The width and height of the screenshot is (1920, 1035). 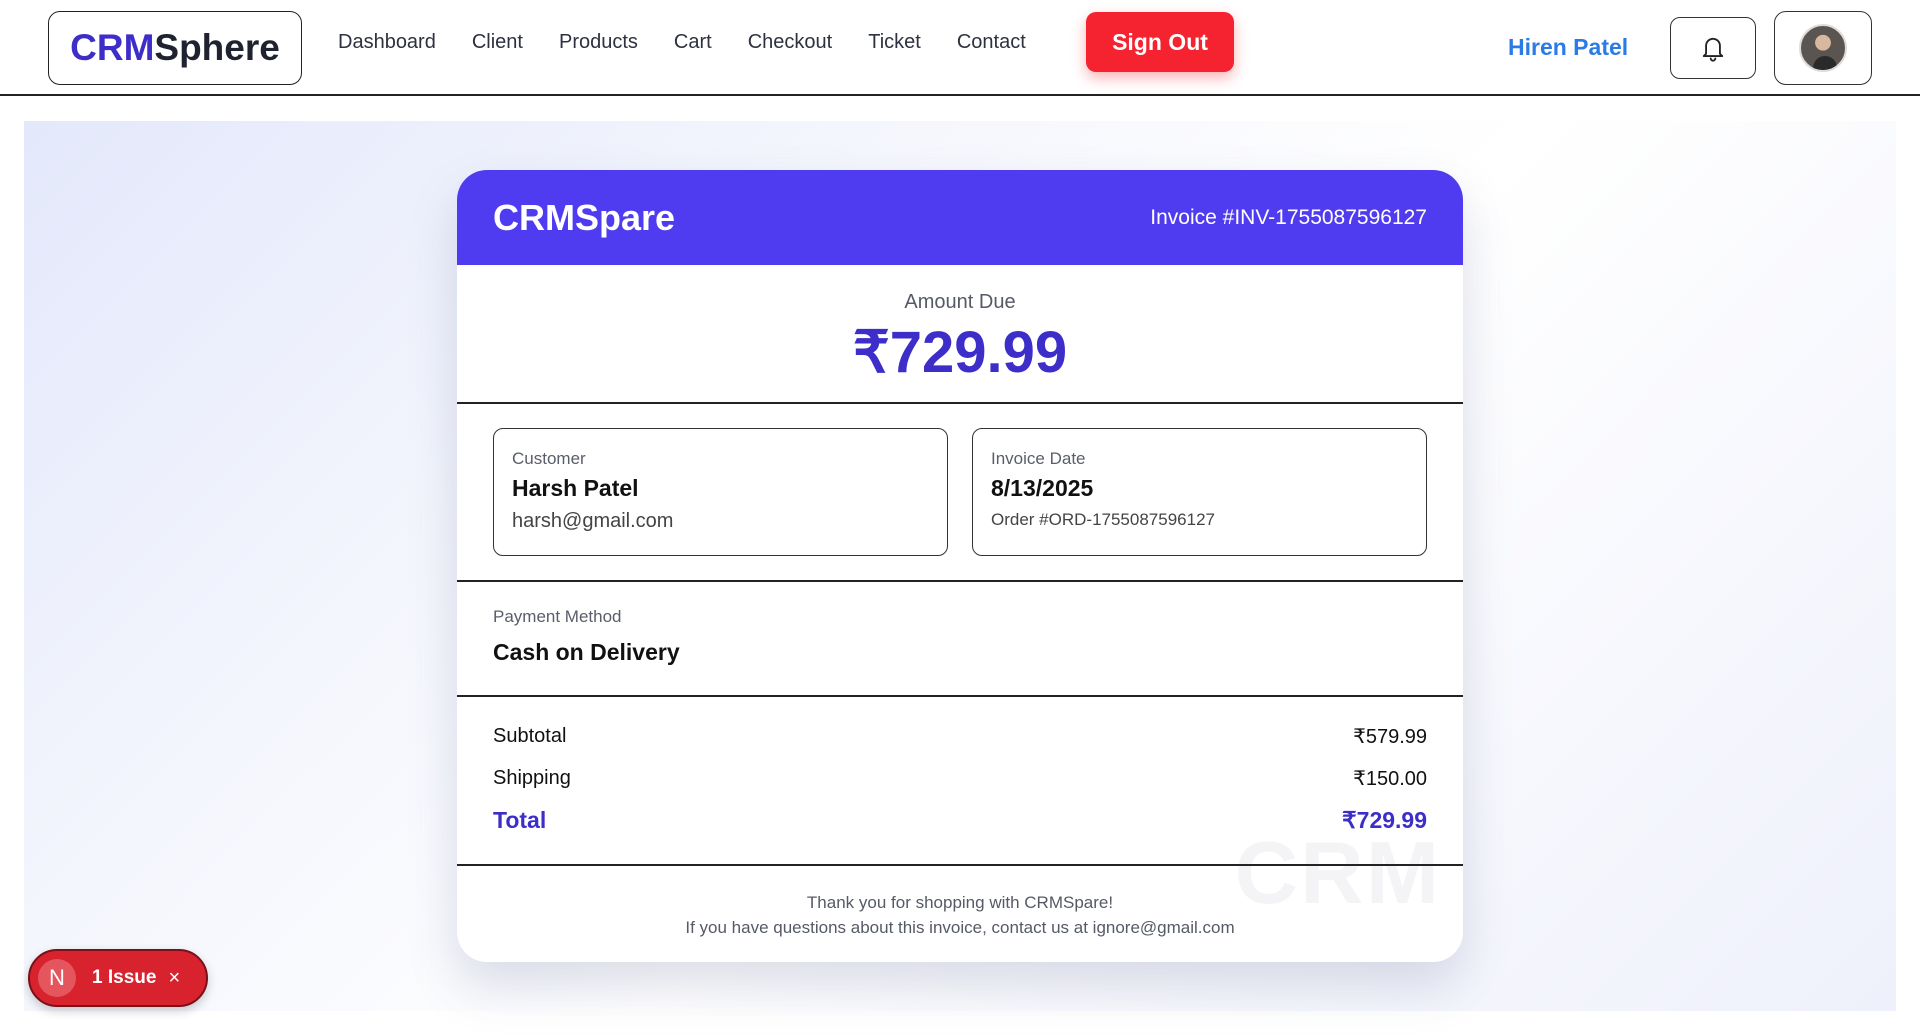 I want to click on shipping-row: Shipping ₹150.00, so click(x=960, y=778).